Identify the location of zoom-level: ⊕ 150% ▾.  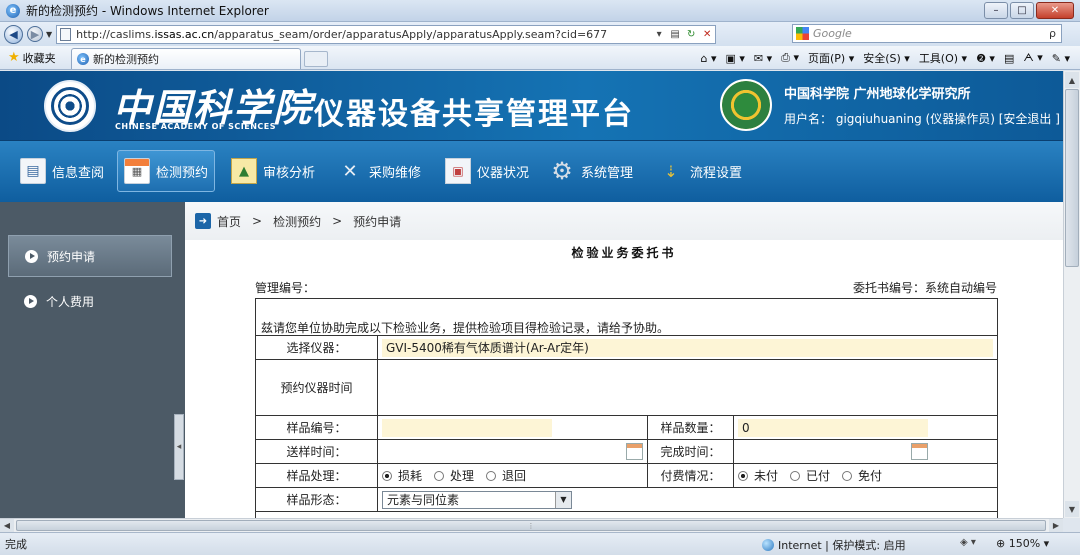
(1022, 543).